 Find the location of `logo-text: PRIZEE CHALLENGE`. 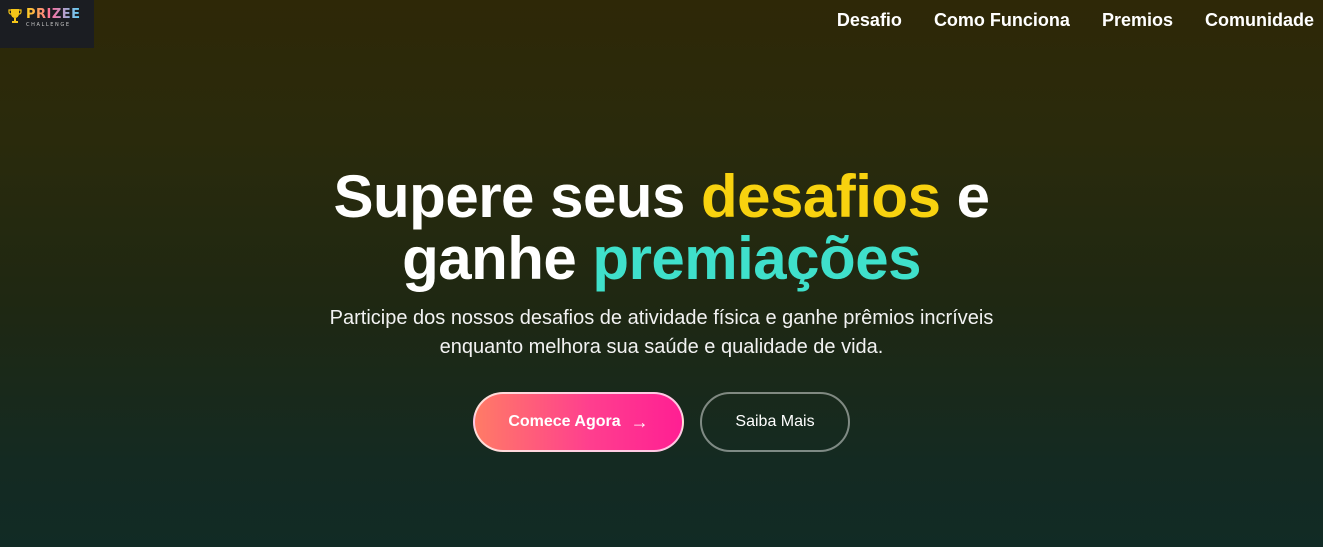

logo-text: PRIZEE CHALLENGE is located at coordinates (53, 18).